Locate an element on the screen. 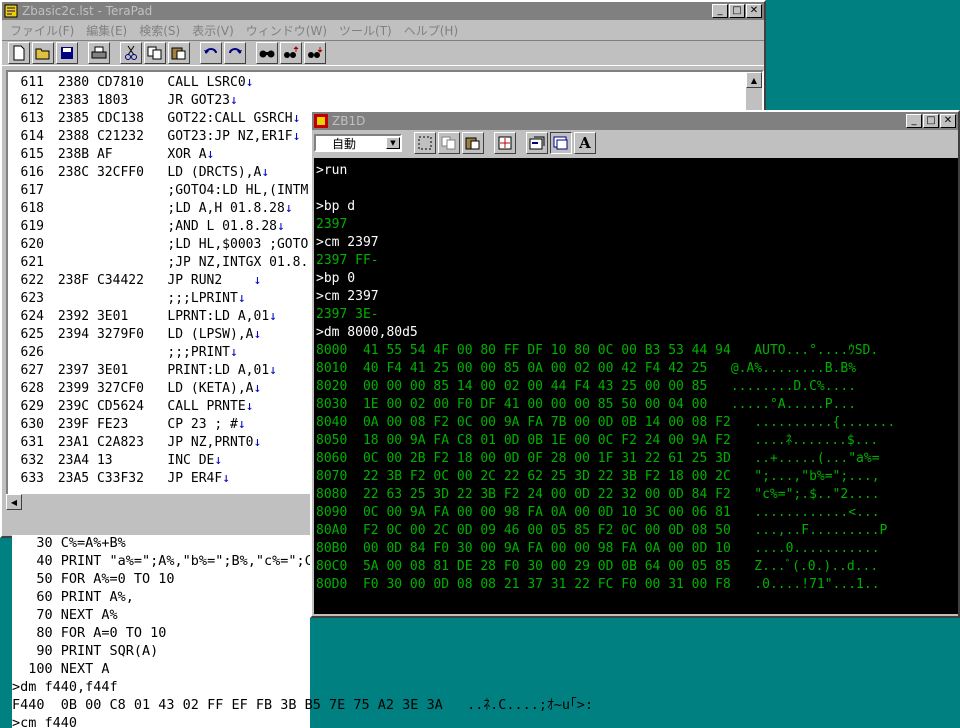  menu-view: 表示(V) is located at coordinates (213, 30).